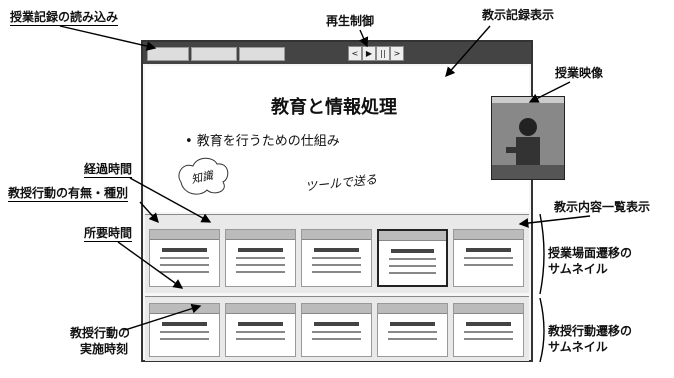  What do you see at coordinates (149, 212) in the screenshot?
I see `arrow-teaching-action-type` at bounding box center [149, 212].